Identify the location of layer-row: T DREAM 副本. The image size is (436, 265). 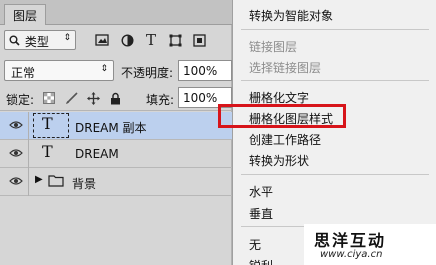
(116, 126).